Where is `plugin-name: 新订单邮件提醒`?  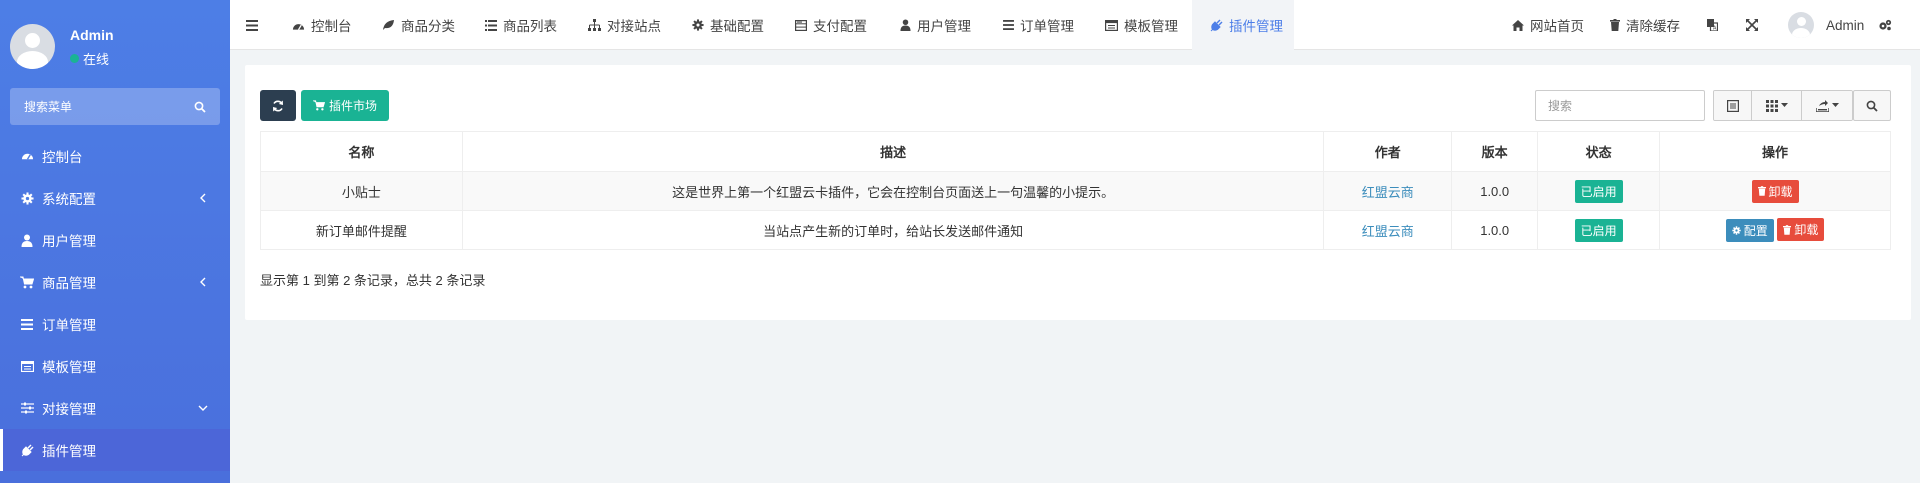
plugin-name: 新订单邮件提醒 is located at coordinates (361, 230).